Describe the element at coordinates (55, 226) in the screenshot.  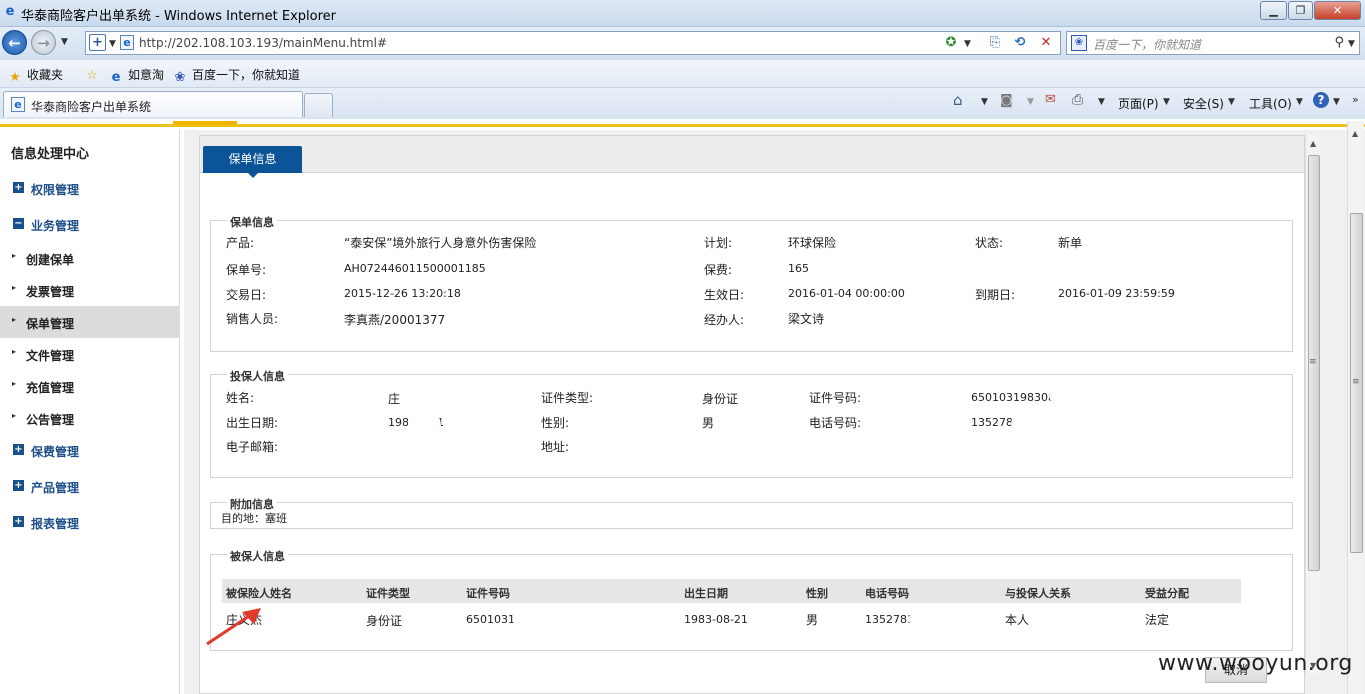
I see `sidebar-group-business-label: 业务管理` at that location.